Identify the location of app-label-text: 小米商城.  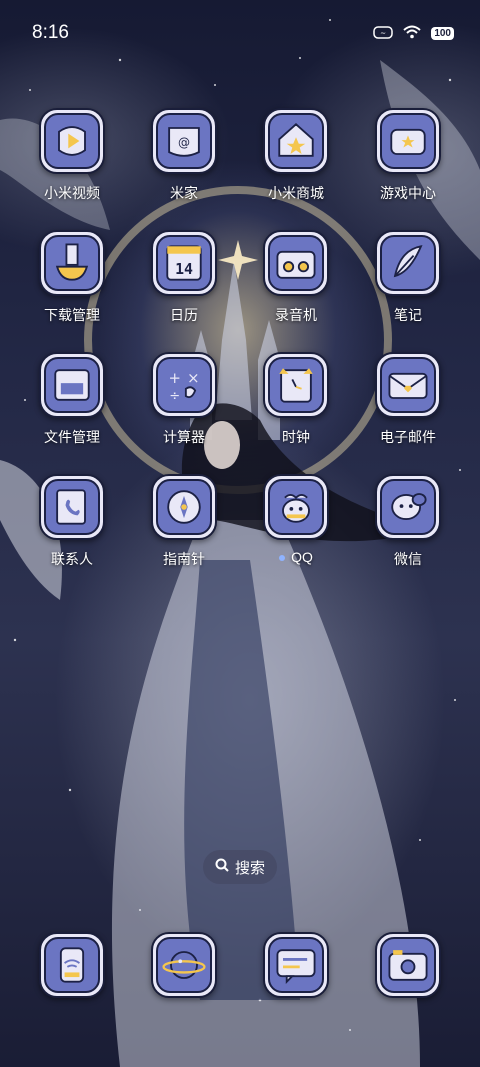
(296, 193).